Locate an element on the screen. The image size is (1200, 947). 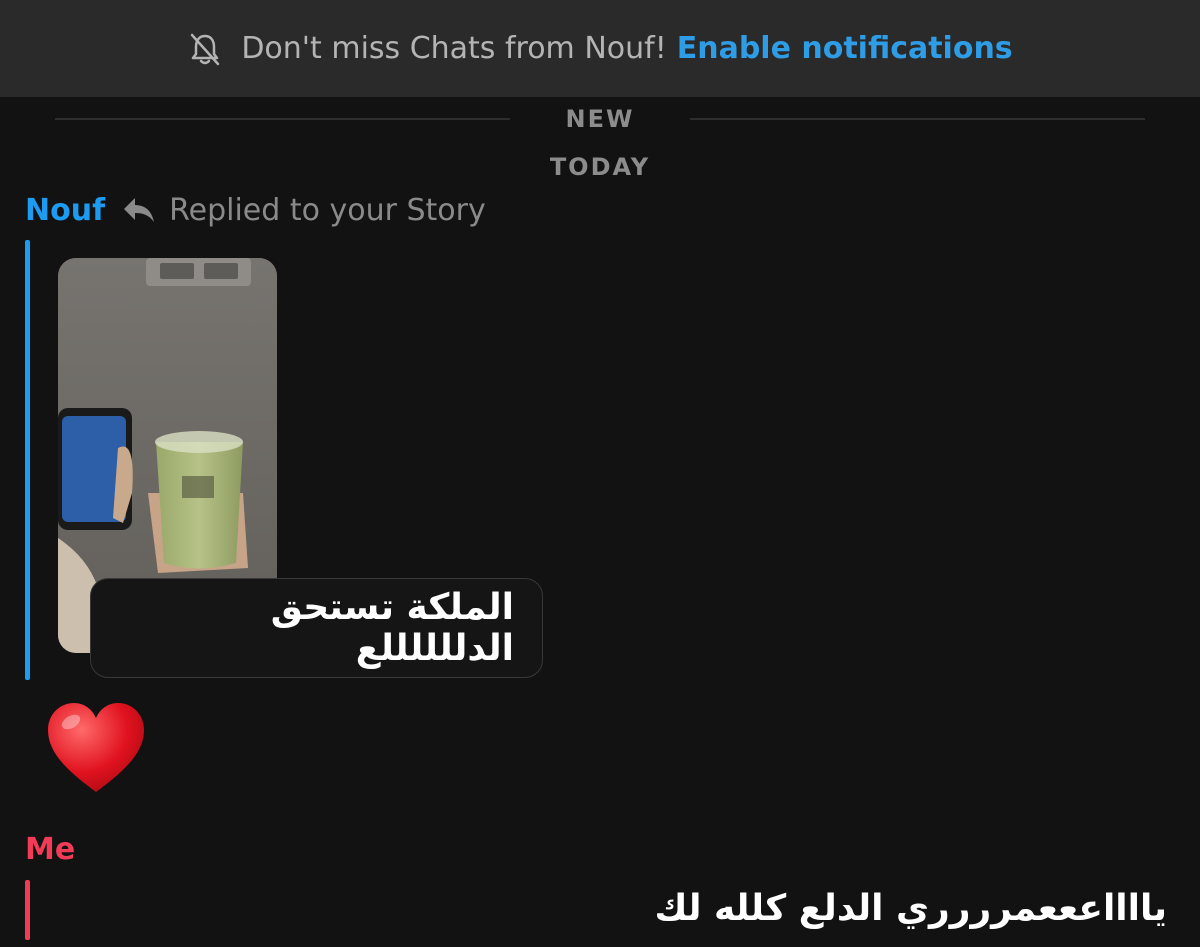
reply-label: Replied to your Story is located at coordinates (327, 210).